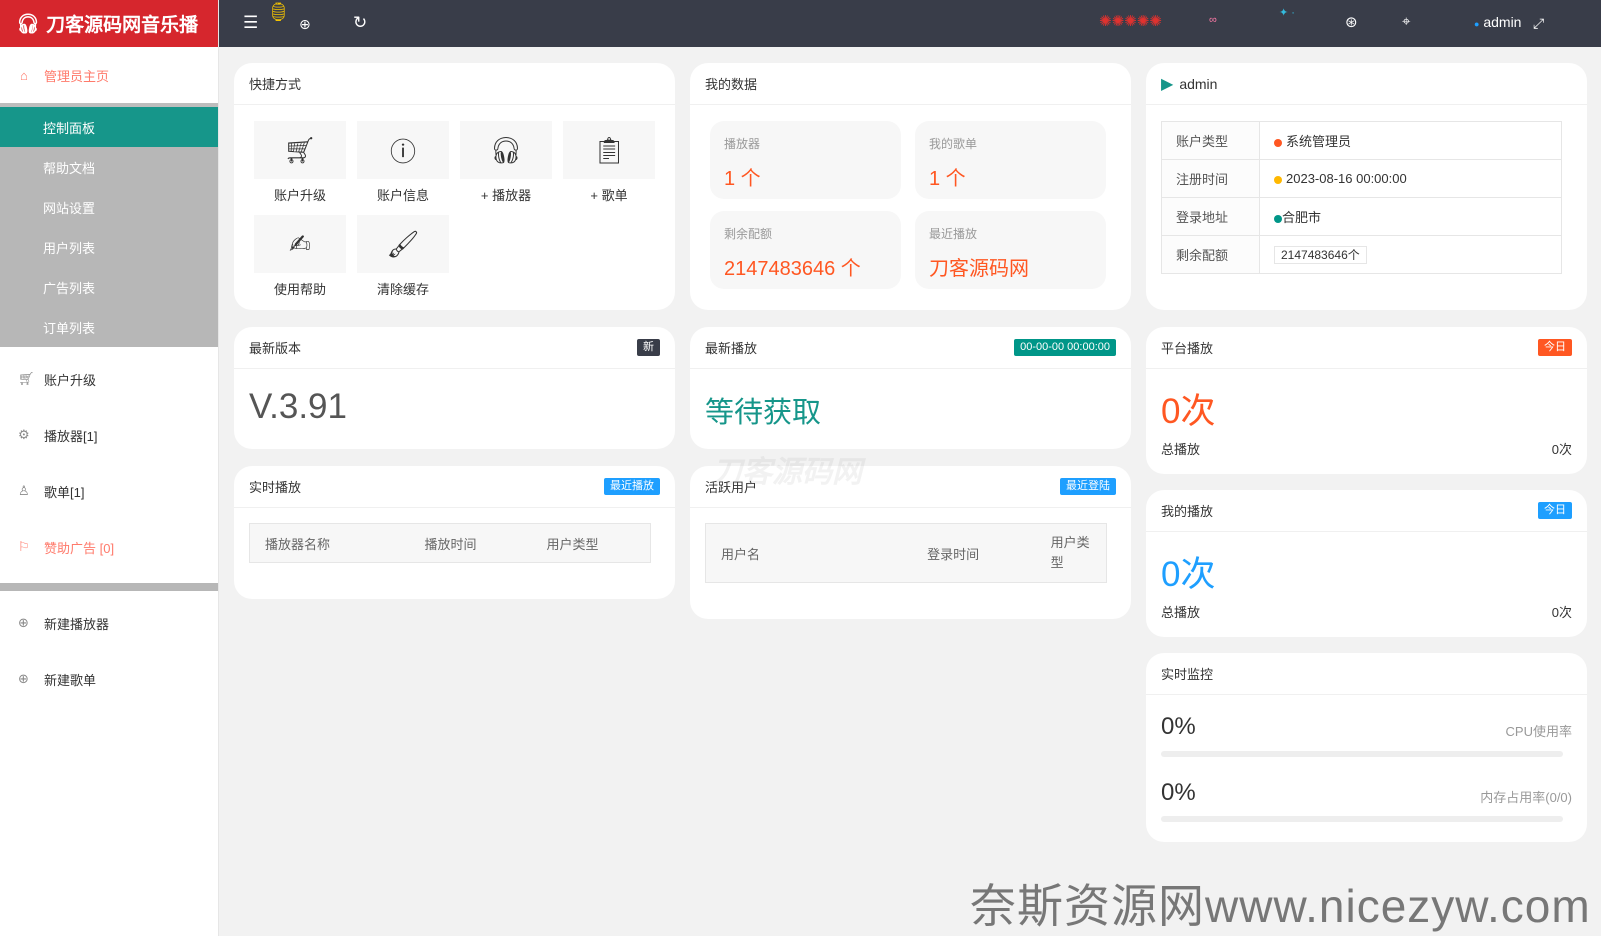 This screenshot has height=936, width=1601. What do you see at coordinates (805, 250) in the screenshot?
I see `stat-quota: 剩余配额 2147483646 个` at bounding box center [805, 250].